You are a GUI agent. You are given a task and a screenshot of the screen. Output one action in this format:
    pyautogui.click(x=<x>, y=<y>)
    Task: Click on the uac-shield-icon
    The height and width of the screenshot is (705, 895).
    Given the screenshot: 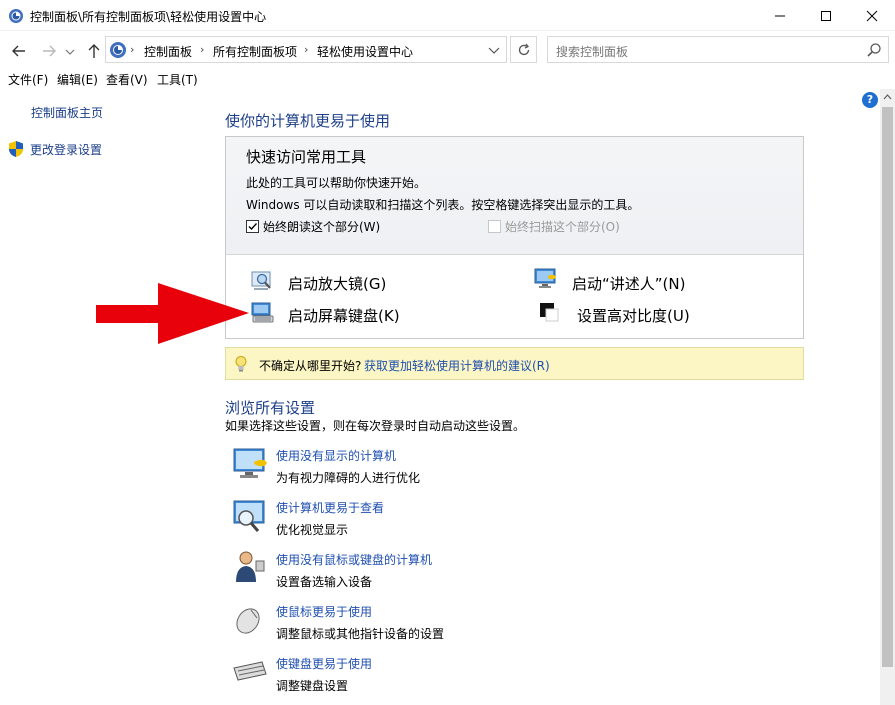 What is the action you would take?
    pyautogui.click(x=16, y=149)
    